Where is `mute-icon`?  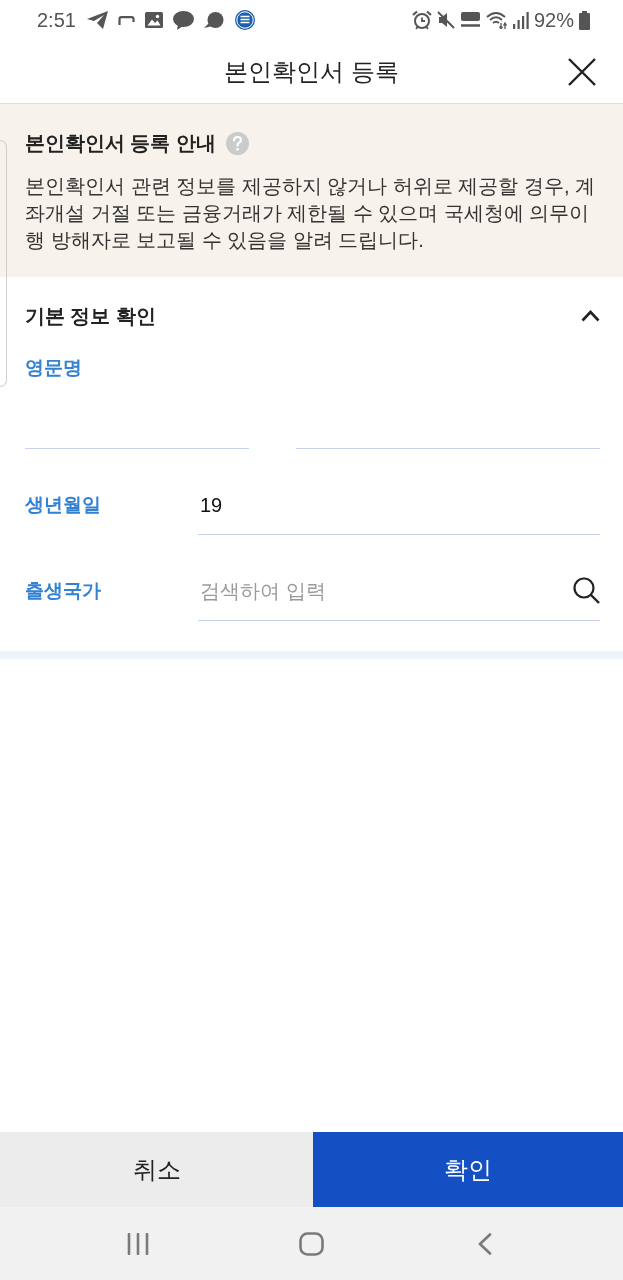
mute-icon is located at coordinates (445, 20).